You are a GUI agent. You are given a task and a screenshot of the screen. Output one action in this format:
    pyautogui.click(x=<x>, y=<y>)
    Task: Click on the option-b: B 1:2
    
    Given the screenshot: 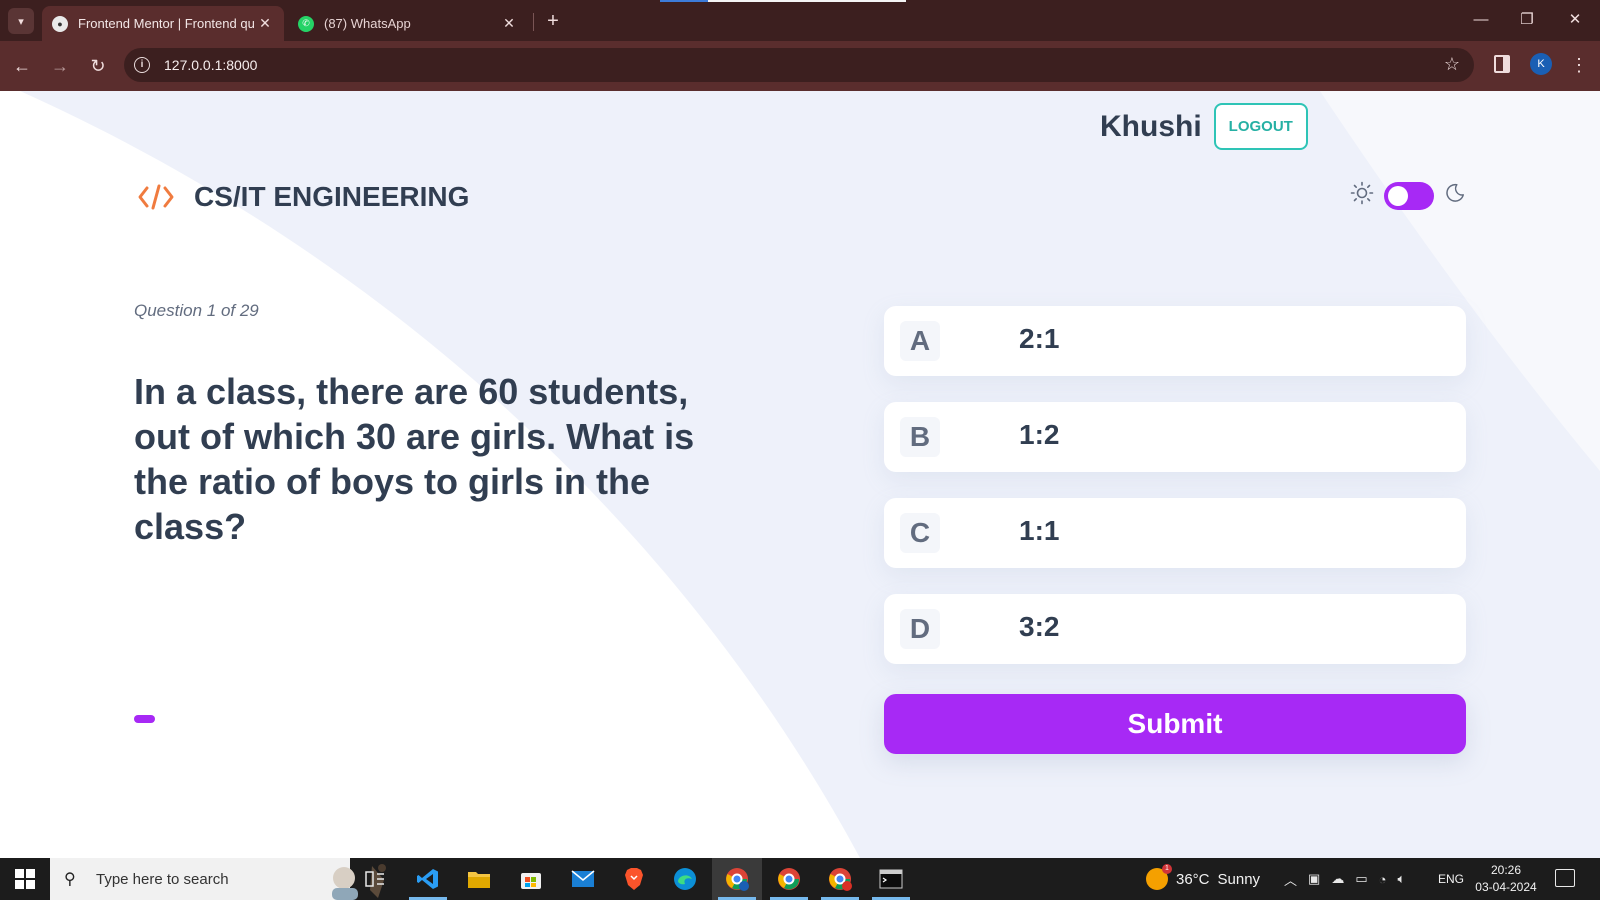 What is the action you would take?
    pyautogui.click(x=1175, y=437)
    